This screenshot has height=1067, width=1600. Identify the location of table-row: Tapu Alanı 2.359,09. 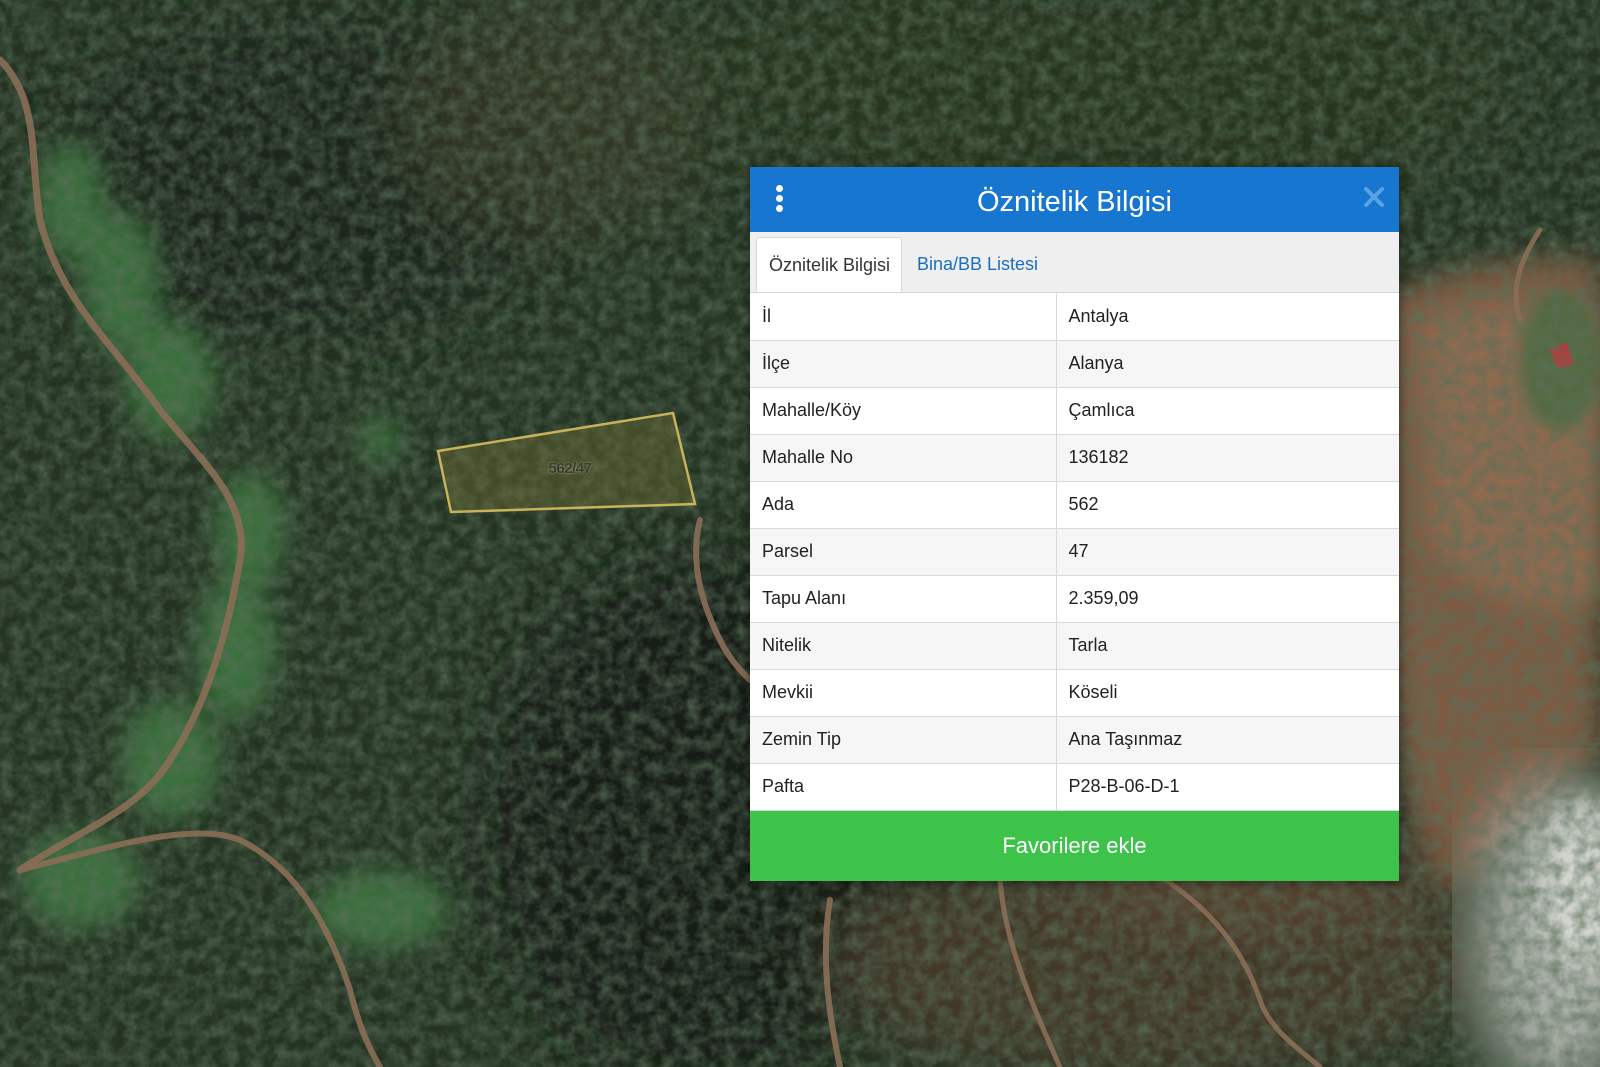
(1074, 599).